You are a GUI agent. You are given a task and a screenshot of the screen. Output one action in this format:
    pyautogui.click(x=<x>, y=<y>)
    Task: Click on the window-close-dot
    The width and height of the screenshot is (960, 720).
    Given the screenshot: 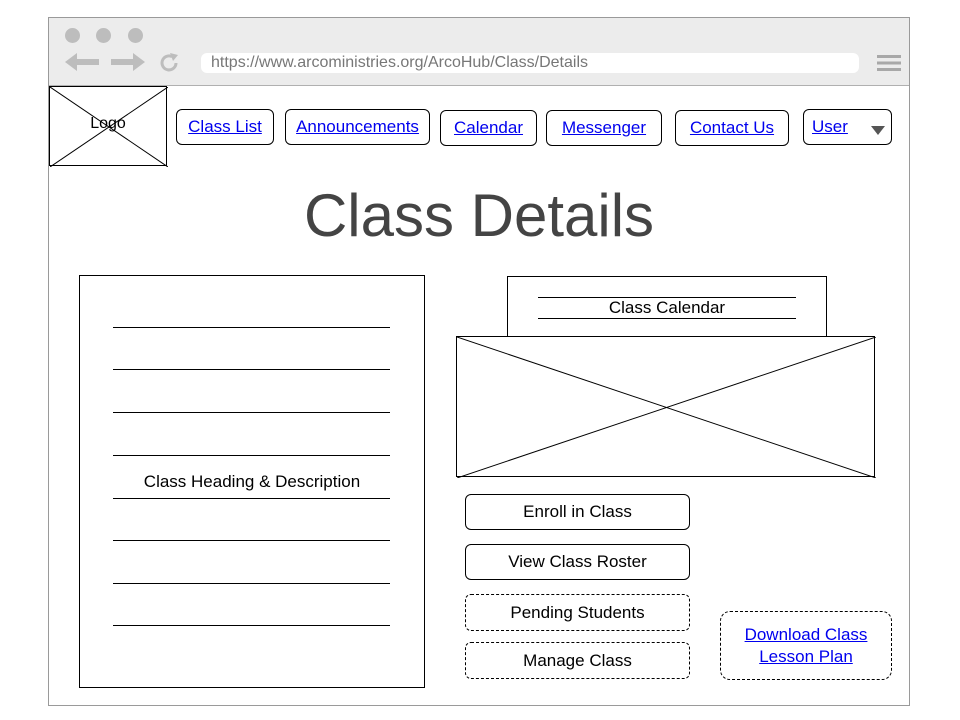 What is the action you would take?
    pyautogui.click(x=72, y=35)
    